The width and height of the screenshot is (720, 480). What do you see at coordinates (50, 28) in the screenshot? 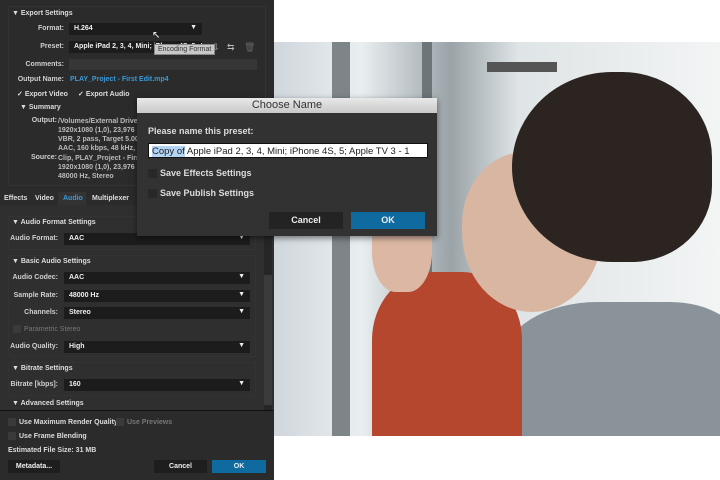
I see `format-label: Format:` at bounding box center [50, 28].